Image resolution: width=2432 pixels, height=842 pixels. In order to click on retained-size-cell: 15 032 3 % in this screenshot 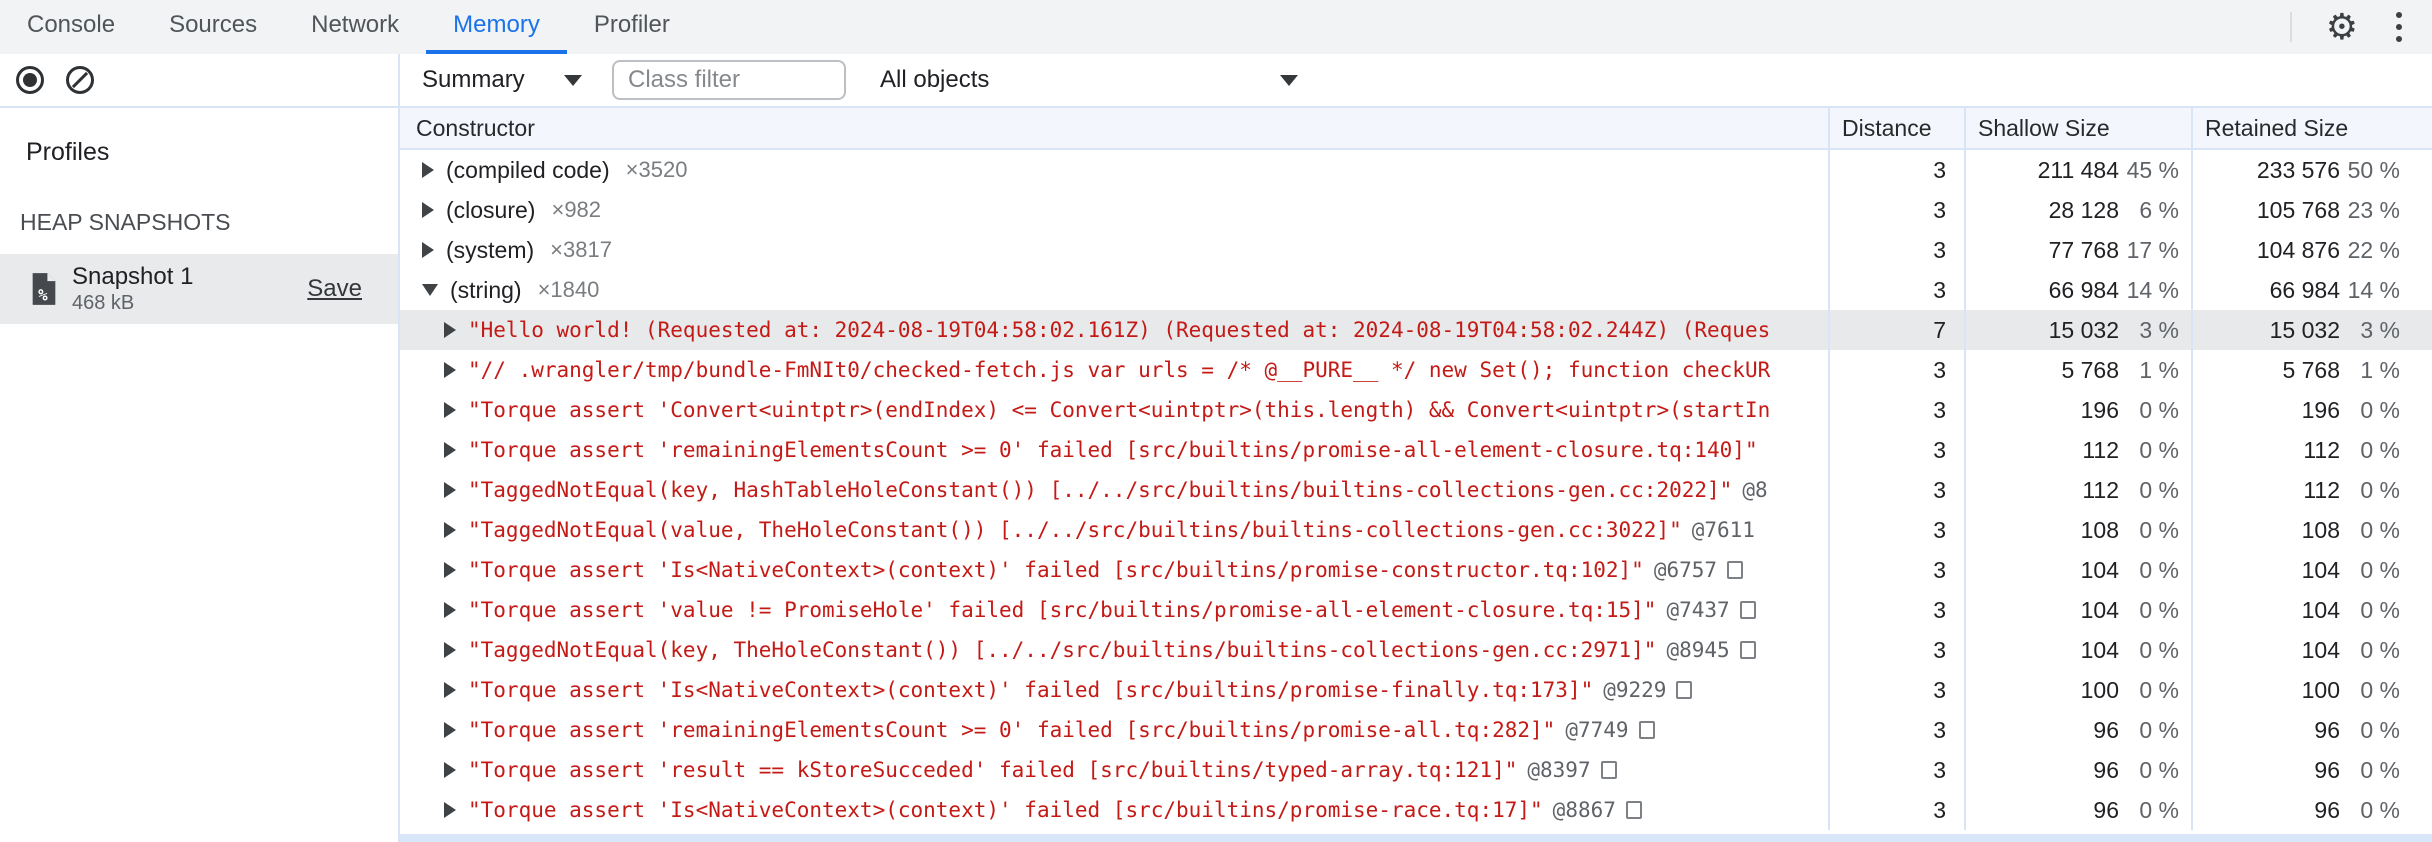, I will do `click(2311, 330)`.